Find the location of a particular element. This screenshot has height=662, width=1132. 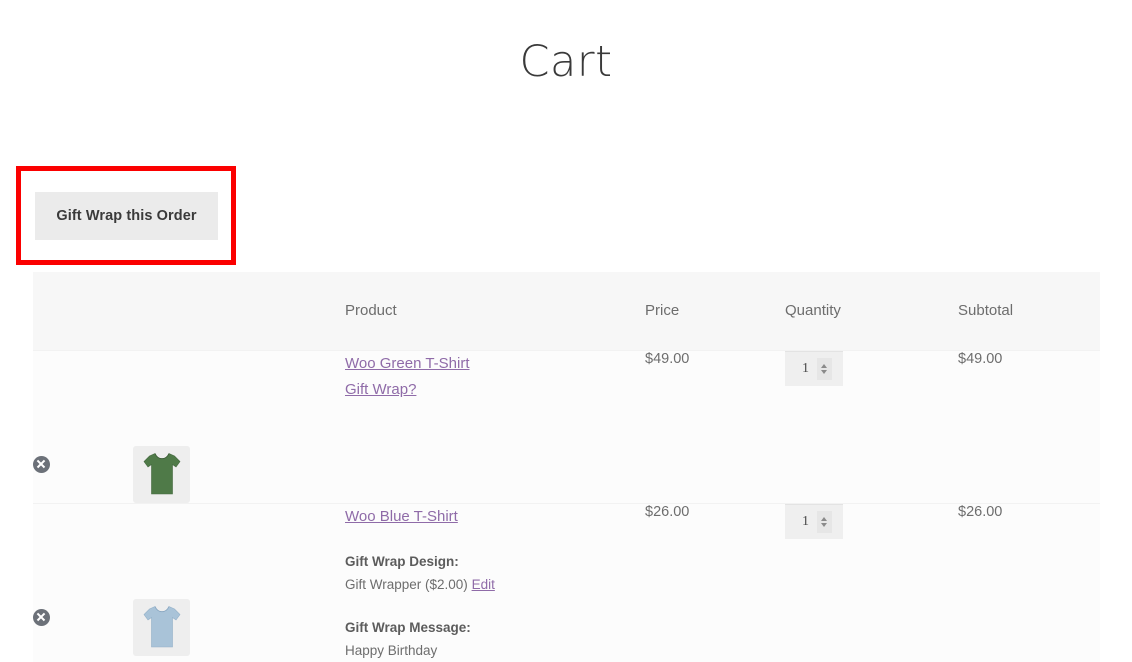

column-header-product: Product is located at coordinates (495, 311).